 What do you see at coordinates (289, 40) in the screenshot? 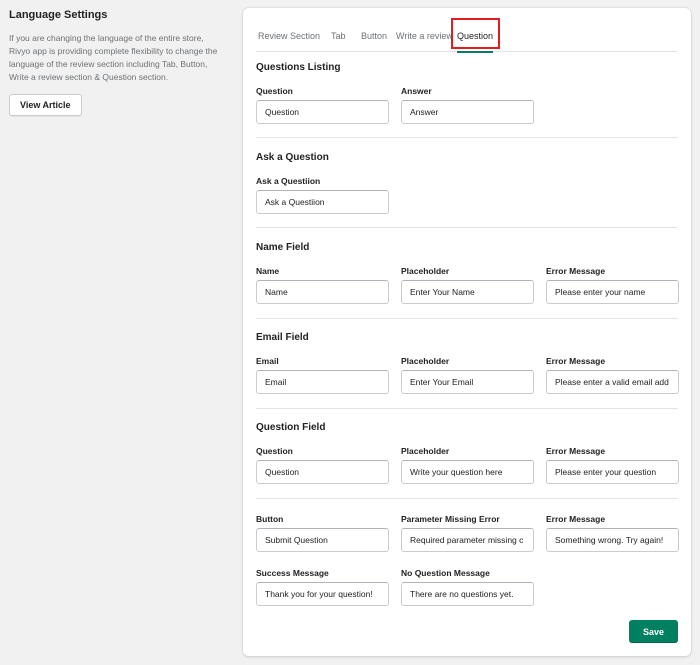
I see `tab-review-section: Review Section` at bounding box center [289, 40].